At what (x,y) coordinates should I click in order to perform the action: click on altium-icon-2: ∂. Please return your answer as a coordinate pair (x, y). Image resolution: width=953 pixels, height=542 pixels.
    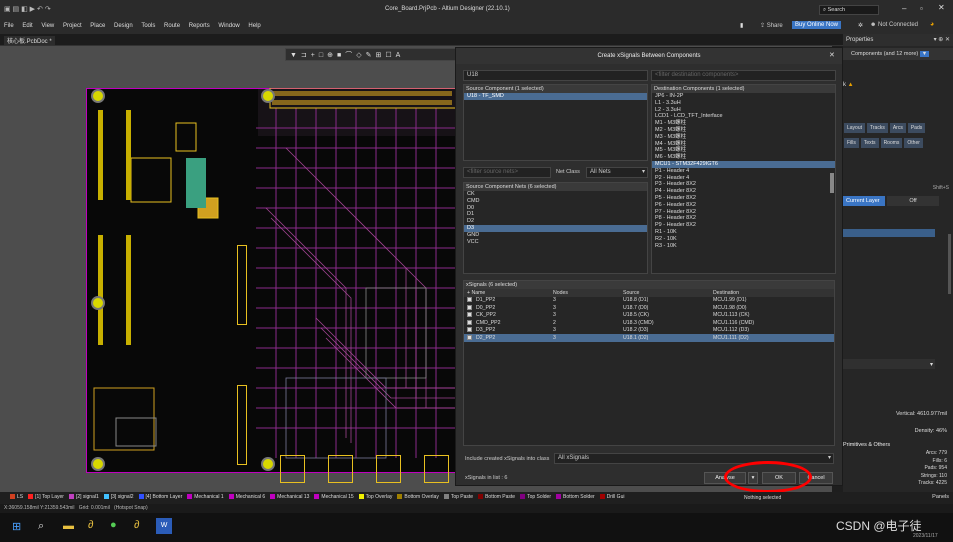
    Looking at the image, I should click on (136, 525).